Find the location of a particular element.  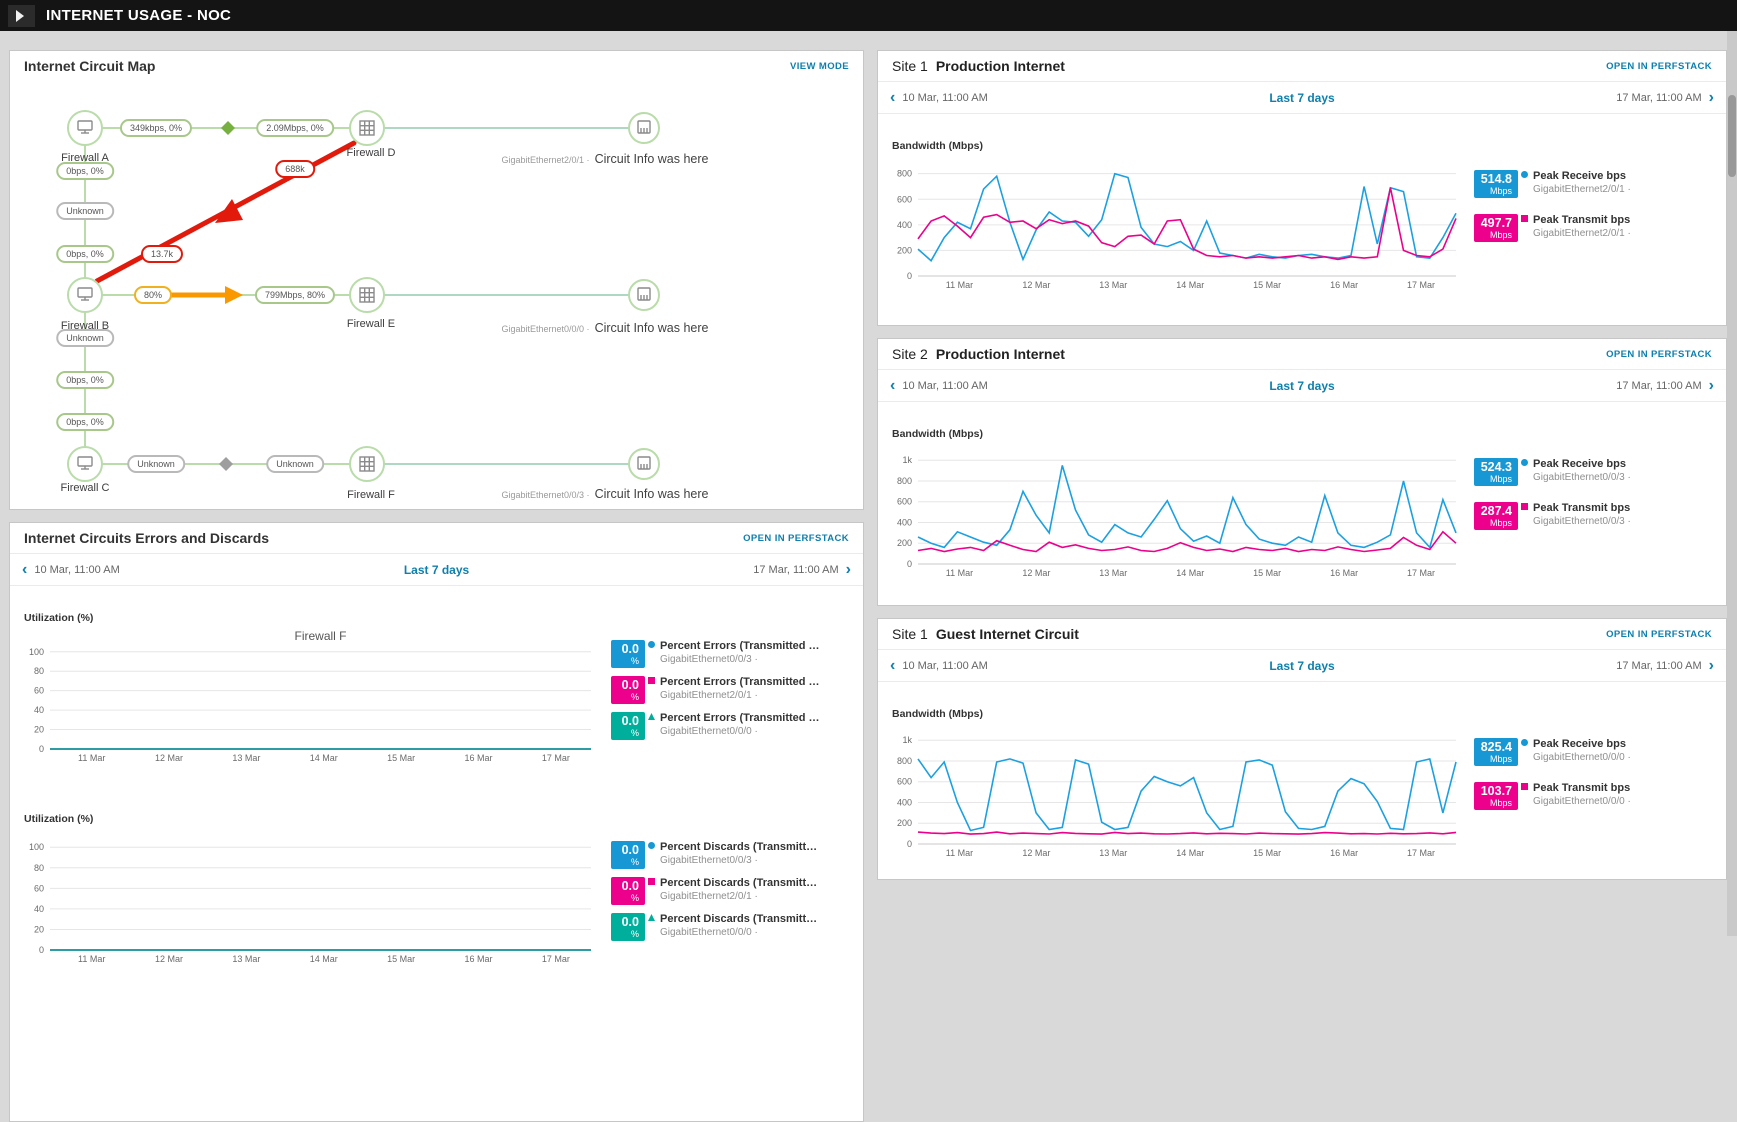

svg-text: 40 is located at coordinates (39, 909).